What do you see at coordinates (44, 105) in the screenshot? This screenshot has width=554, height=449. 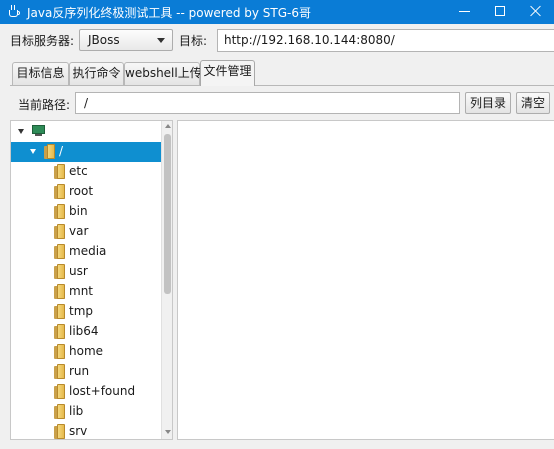 I see `current-path-label: 当前路径:` at bounding box center [44, 105].